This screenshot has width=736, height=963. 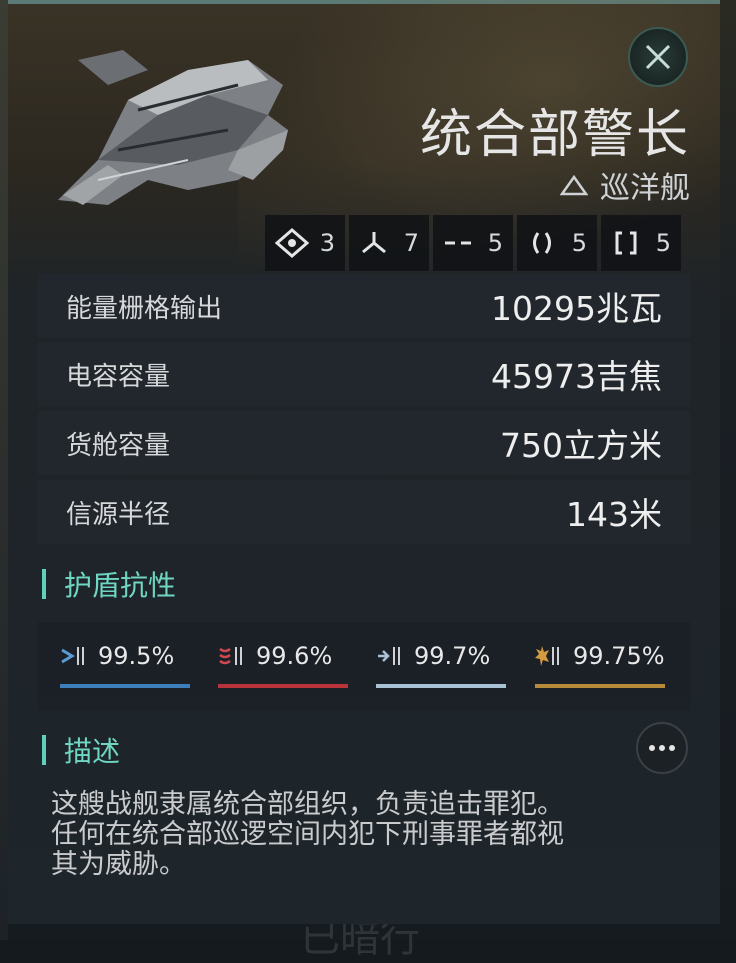 I want to click on resist-explosive: 99.75%, so click(x=600, y=665).